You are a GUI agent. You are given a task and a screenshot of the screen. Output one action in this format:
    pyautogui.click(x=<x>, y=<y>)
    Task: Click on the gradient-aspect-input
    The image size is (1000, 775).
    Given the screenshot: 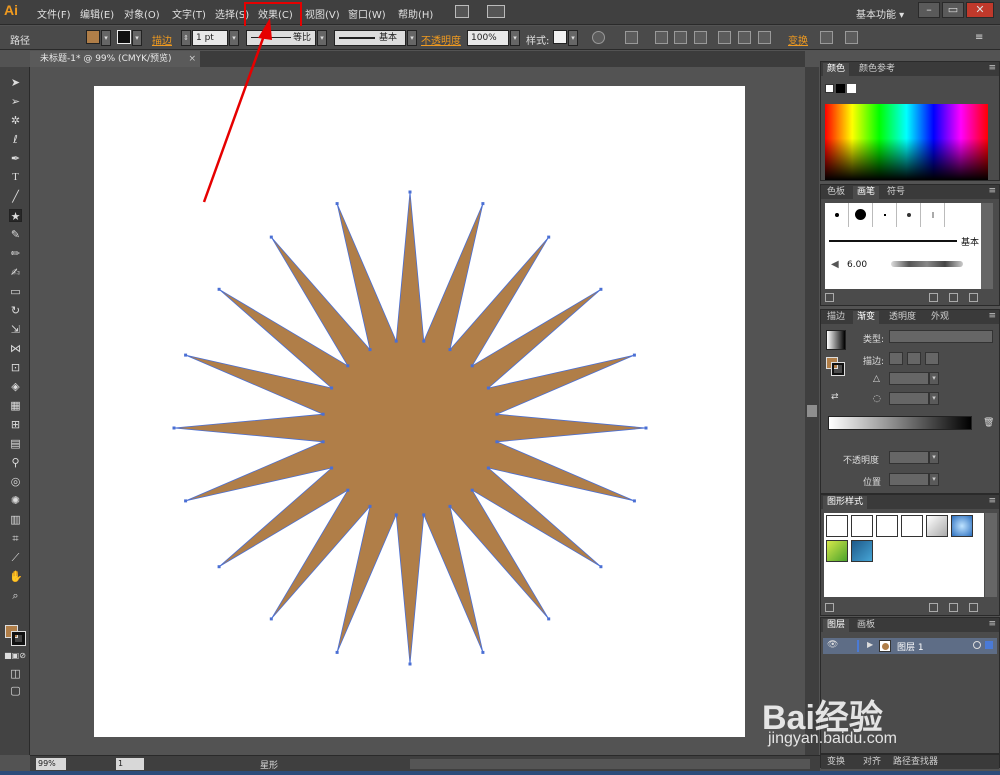 What is the action you would take?
    pyautogui.click(x=909, y=398)
    